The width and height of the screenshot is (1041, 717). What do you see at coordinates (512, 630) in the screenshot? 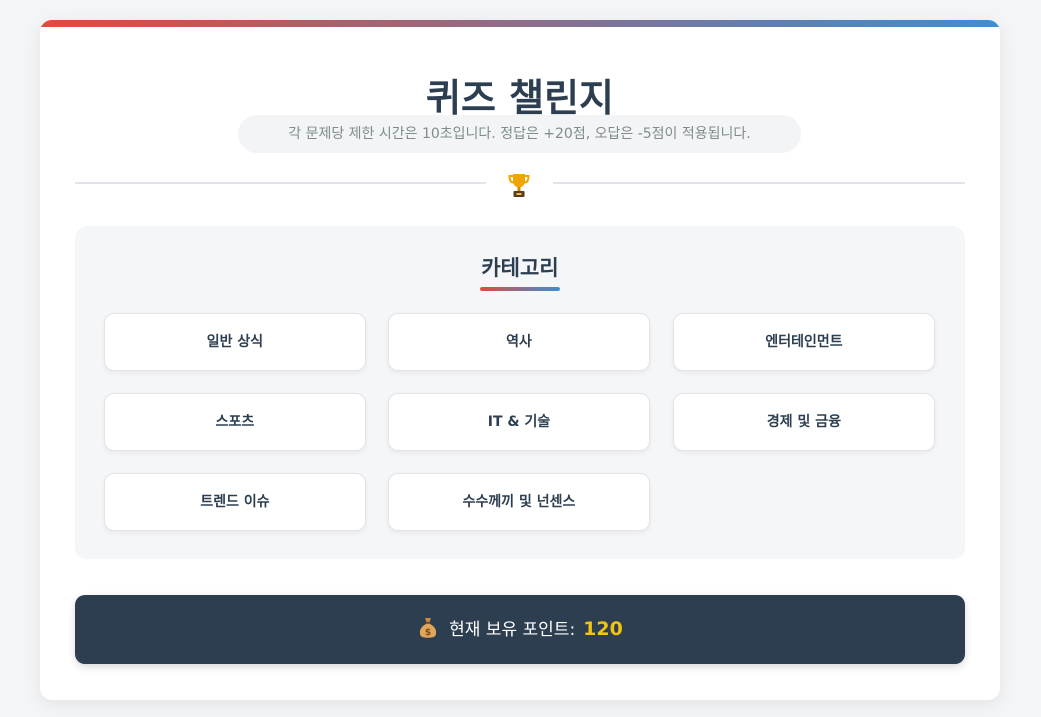
I see `points-label: 현재 보유 포인트:` at bounding box center [512, 630].